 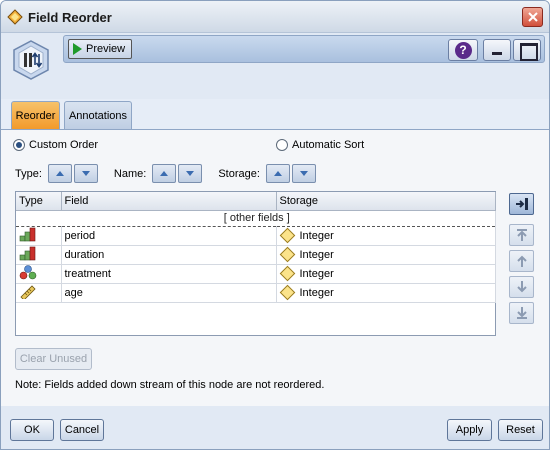 What do you see at coordinates (106, 49) in the screenshot?
I see `preview-label: Preview` at bounding box center [106, 49].